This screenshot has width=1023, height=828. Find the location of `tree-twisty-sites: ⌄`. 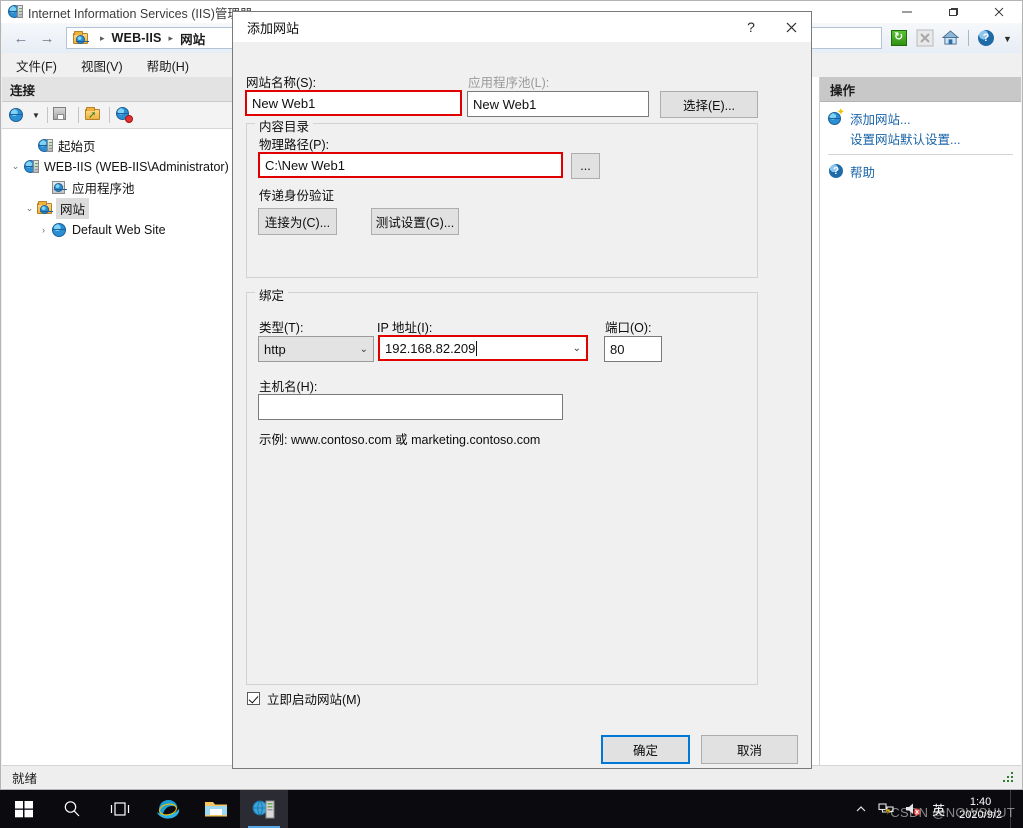

tree-twisty-sites: ⌄ is located at coordinates (29, 208).